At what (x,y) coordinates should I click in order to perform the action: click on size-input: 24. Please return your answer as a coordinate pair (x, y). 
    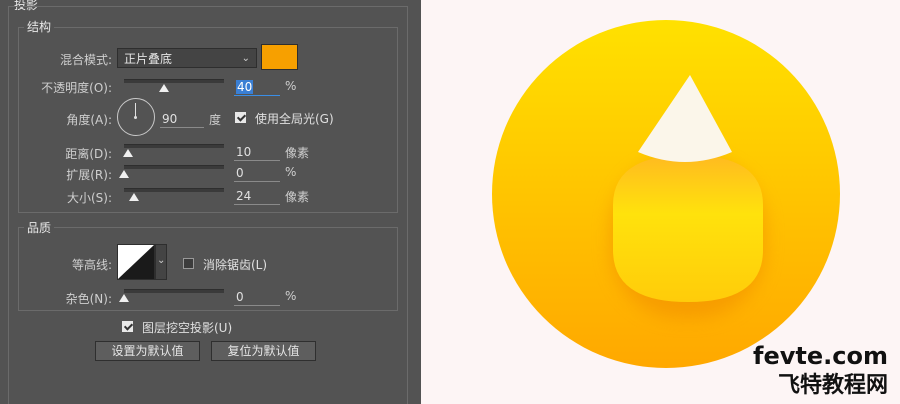
    Looking at the image, I should click on (257, 196).